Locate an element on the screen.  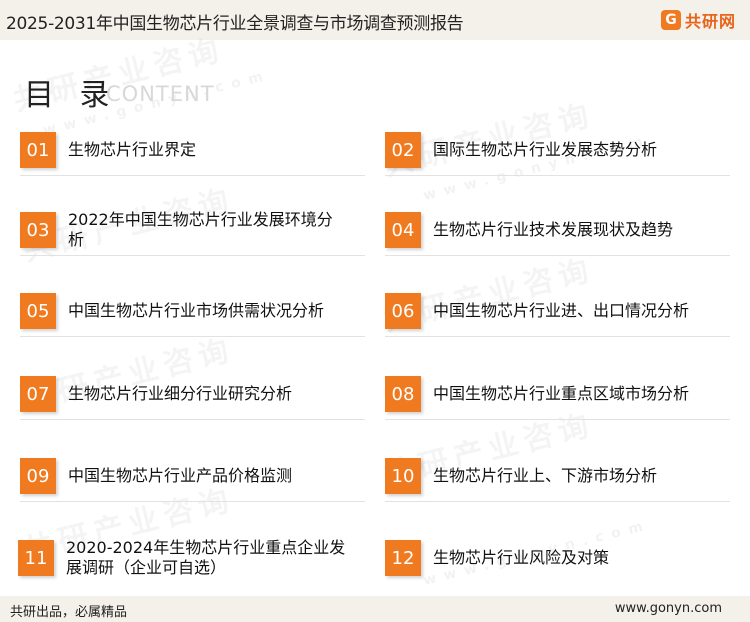
toc-item-06: 06 中国生物芯片行业进、出口情况分析 is located at coordinates (557, 318).